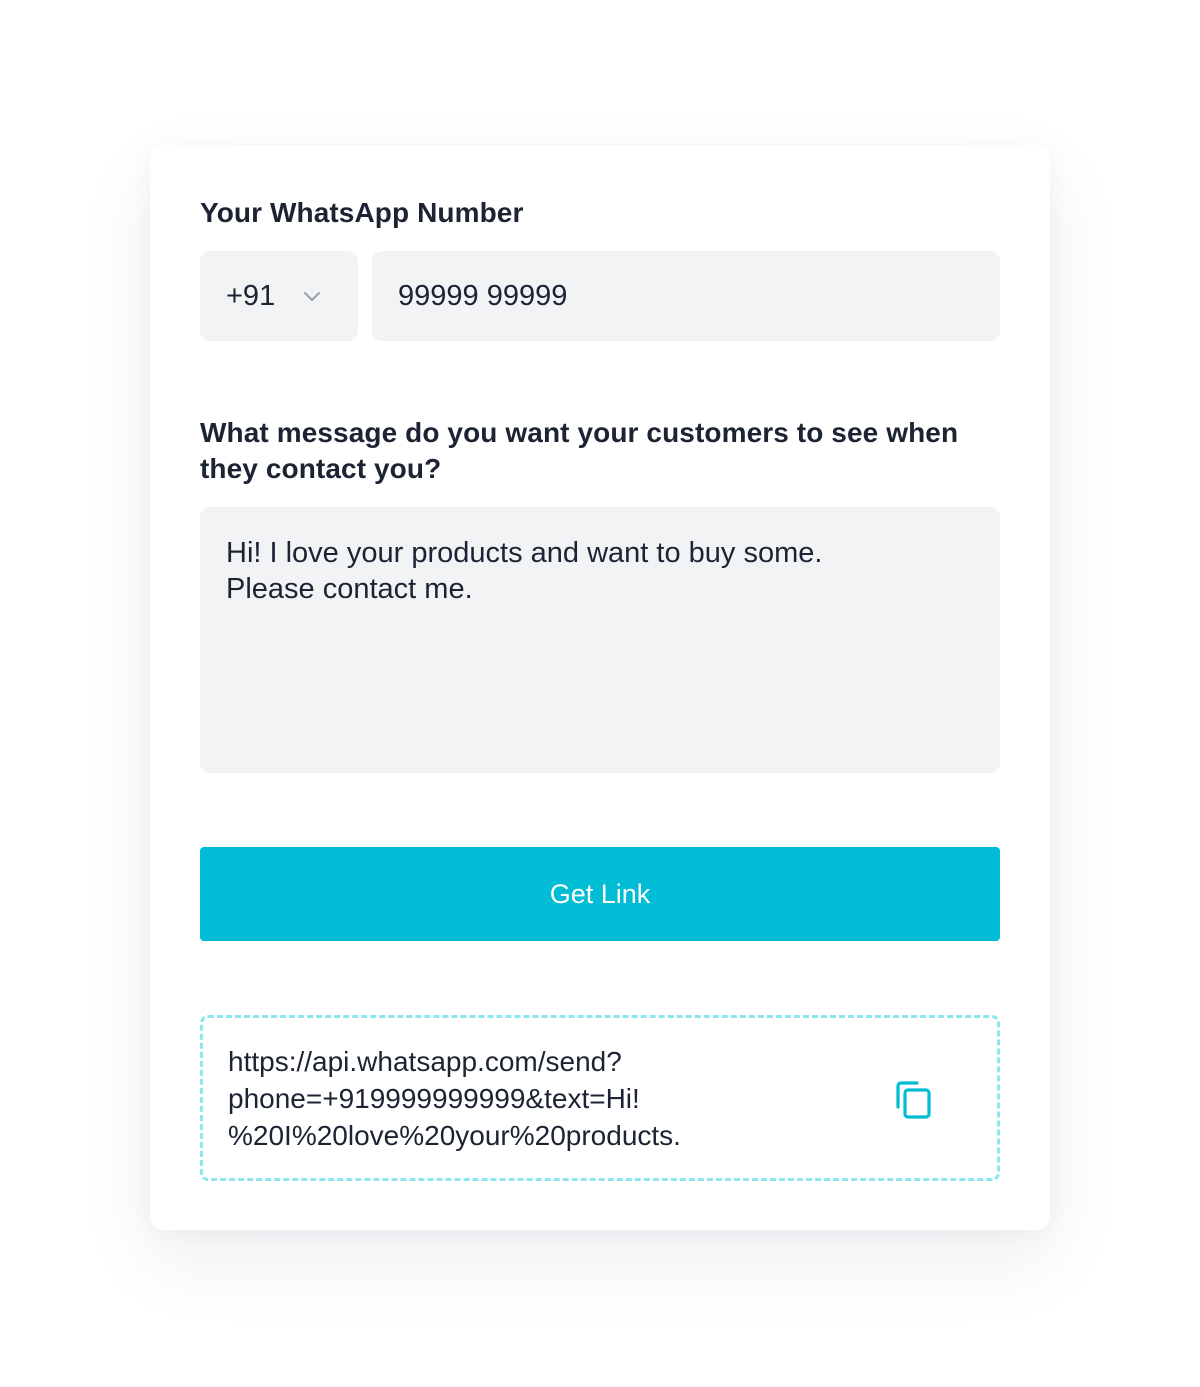  Describe the element at coordinates (914, 1100) in the screenshot. I see `copy-icon` at that location.